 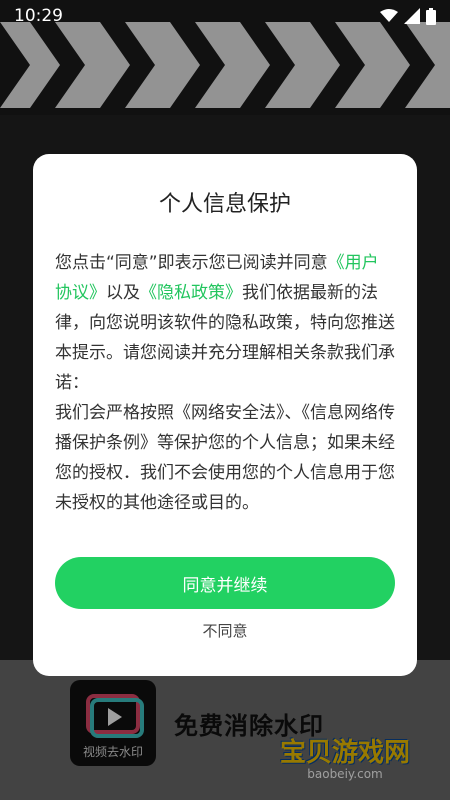 What do you see at coordinates (191, 293) in the screenshot?
I see `privacy-policy-link: 《隐私政策》` at bounding box center [191, 293].